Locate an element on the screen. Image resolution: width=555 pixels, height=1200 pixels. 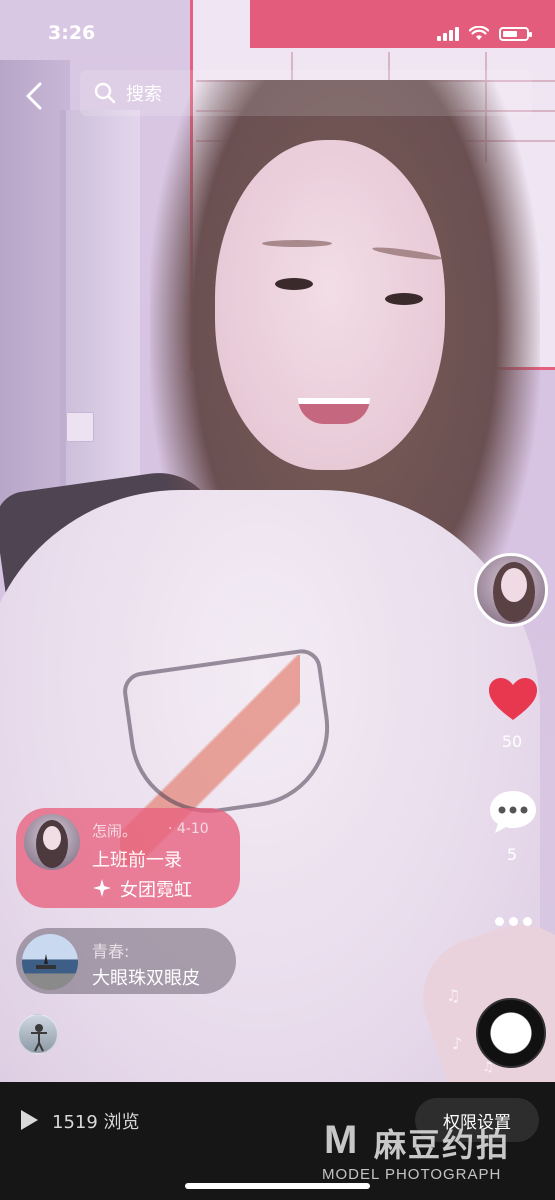
avatar-face is located at coordinates (514, 585).